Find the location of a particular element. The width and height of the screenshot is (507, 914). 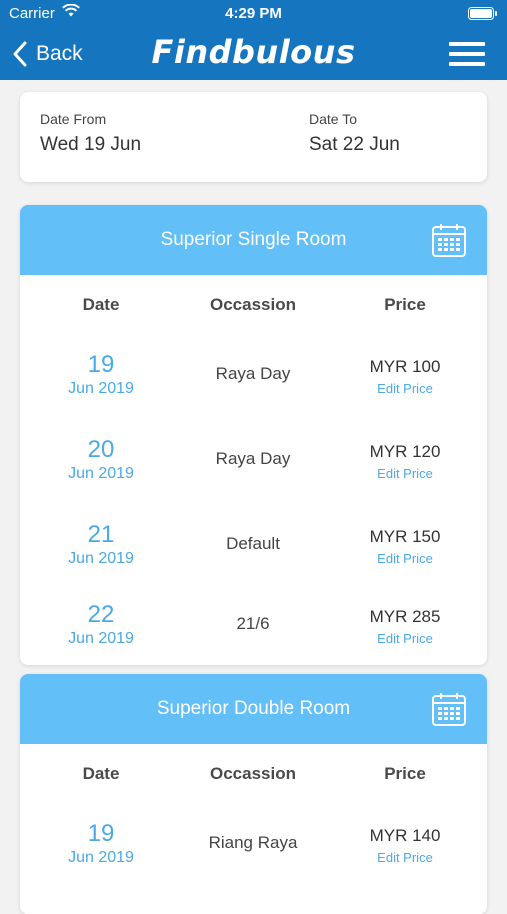

date-from-value: Wed 19 Jun is located at coordinates (91, 144).